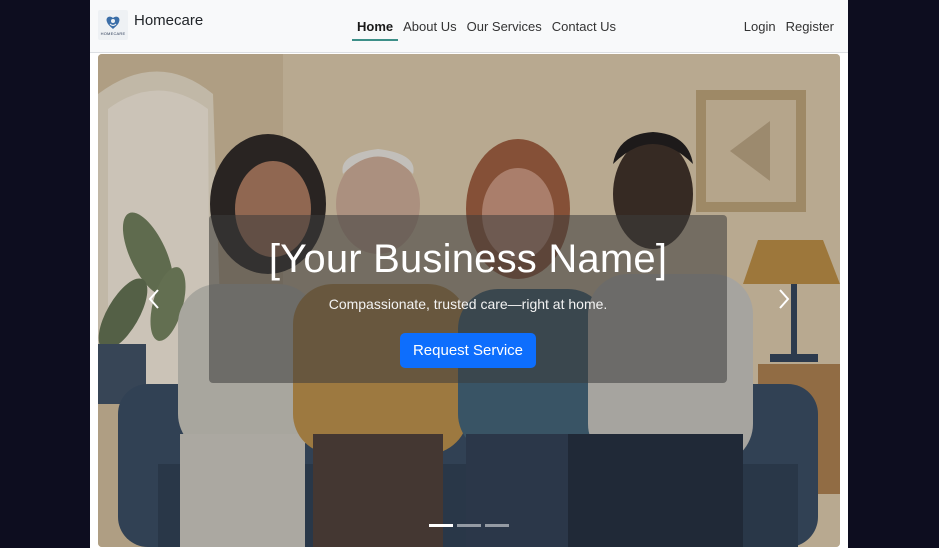  I want to click on login-link: Login, so click(760, 26).